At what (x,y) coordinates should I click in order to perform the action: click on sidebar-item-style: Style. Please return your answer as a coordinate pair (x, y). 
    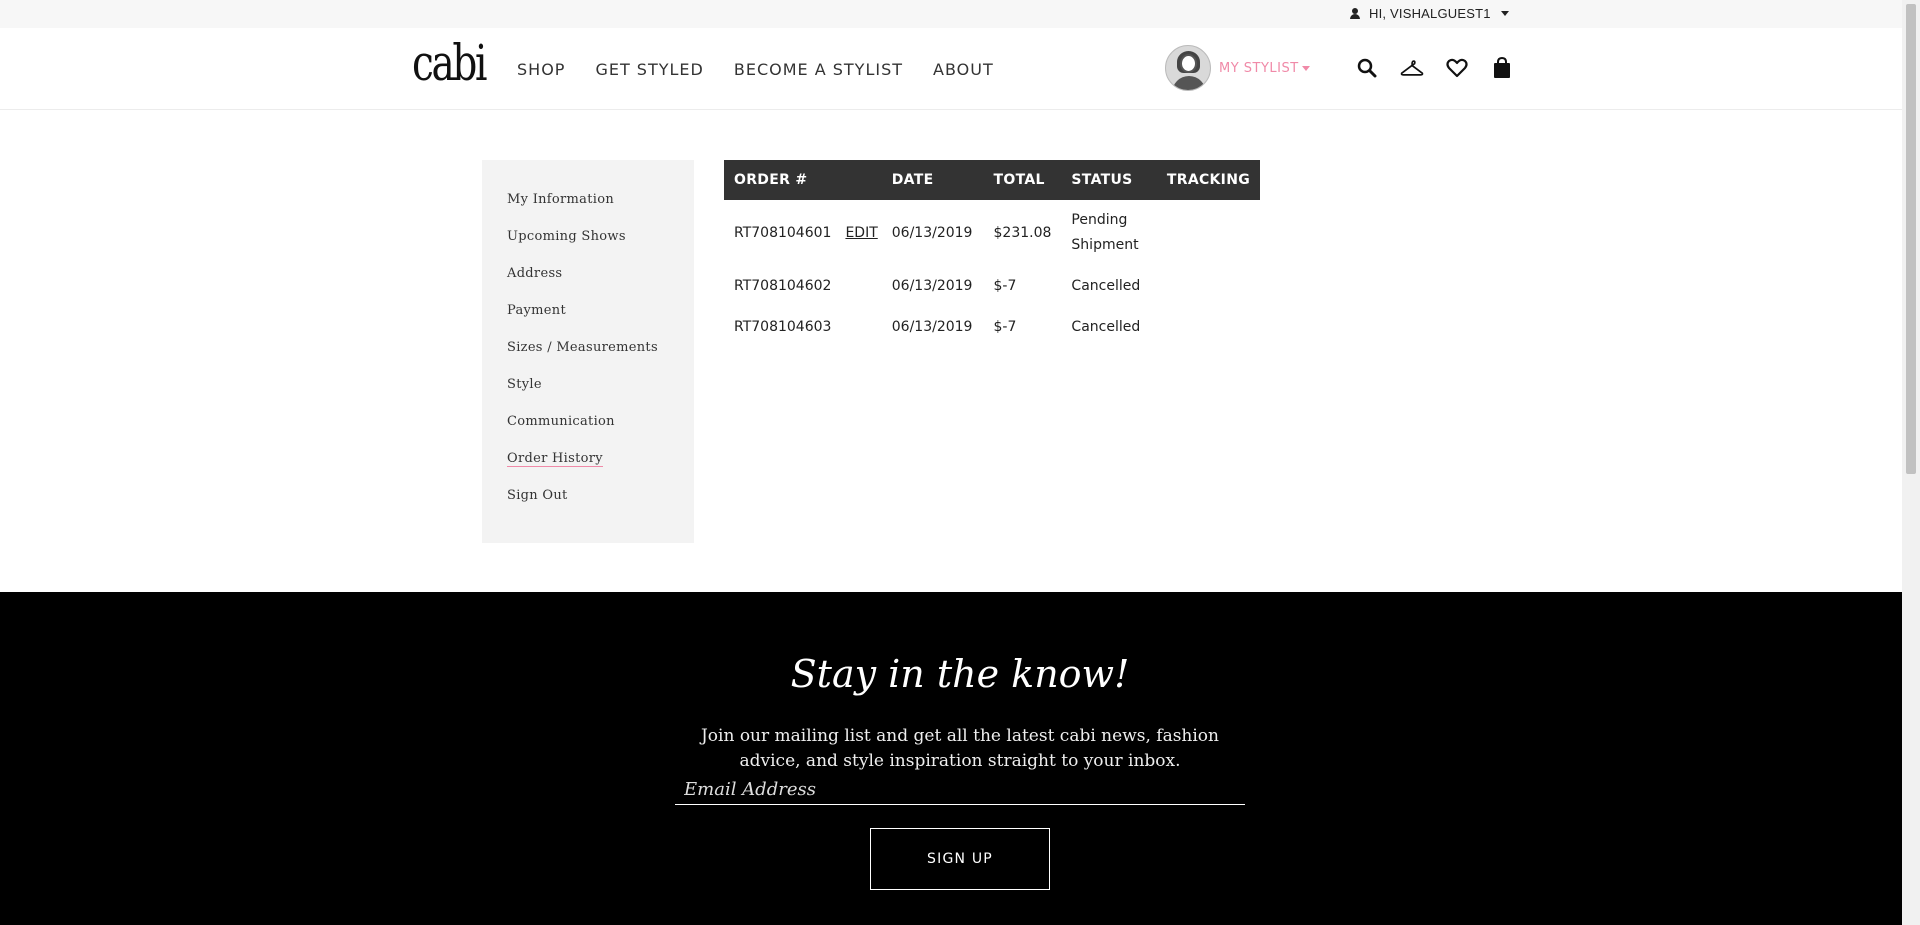
    Looking at the image, I should click on (600, 391).